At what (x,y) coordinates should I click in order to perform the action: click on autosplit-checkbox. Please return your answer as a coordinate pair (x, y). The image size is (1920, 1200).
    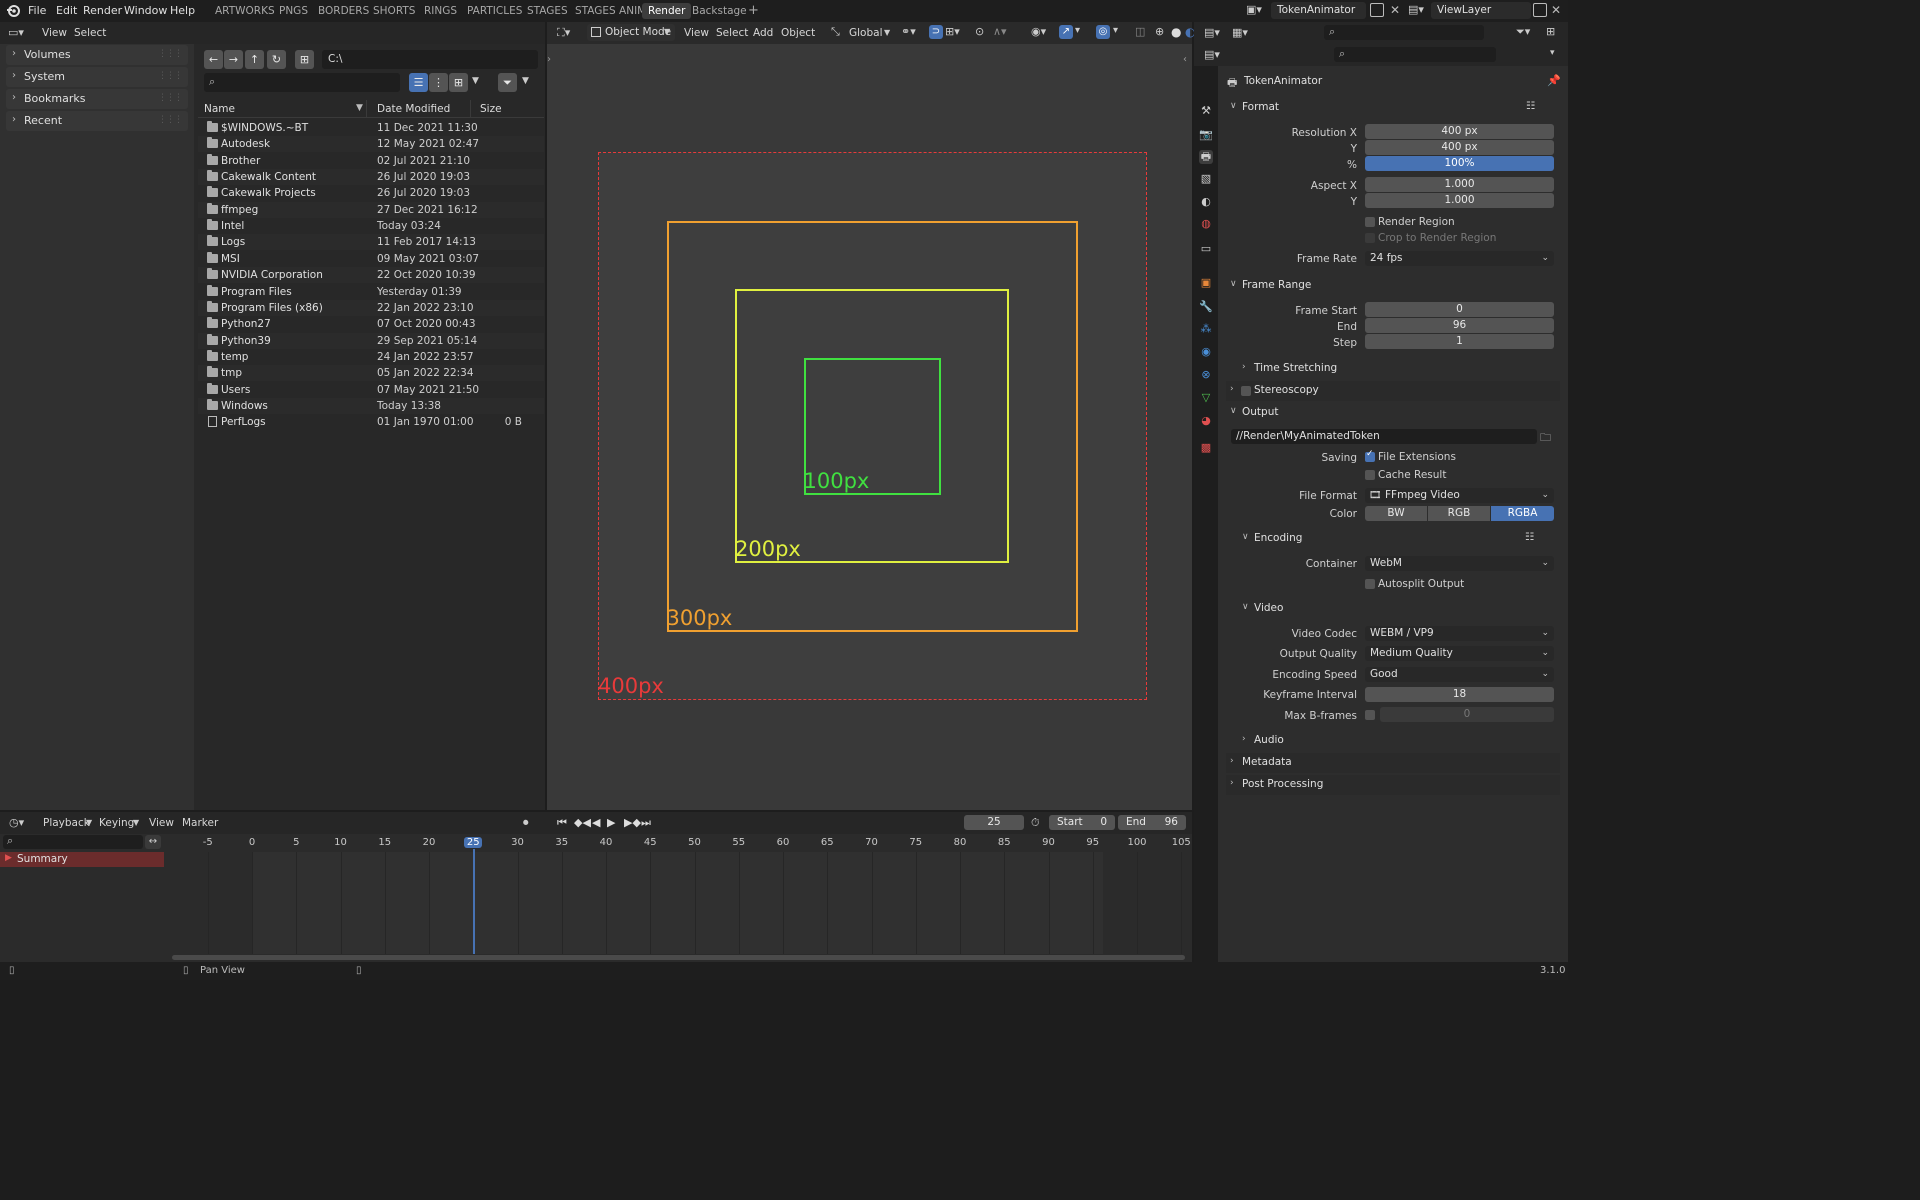
    Looking at the image, I should click on (1370, 584).